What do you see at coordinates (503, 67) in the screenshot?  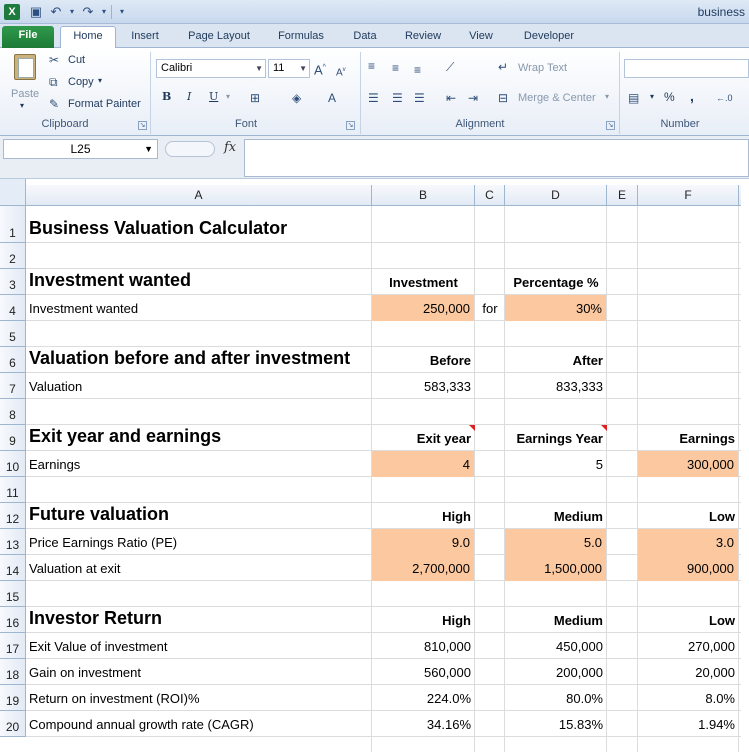 I see `wrap-text-icon: ↵` at bounding box center [503, 67].